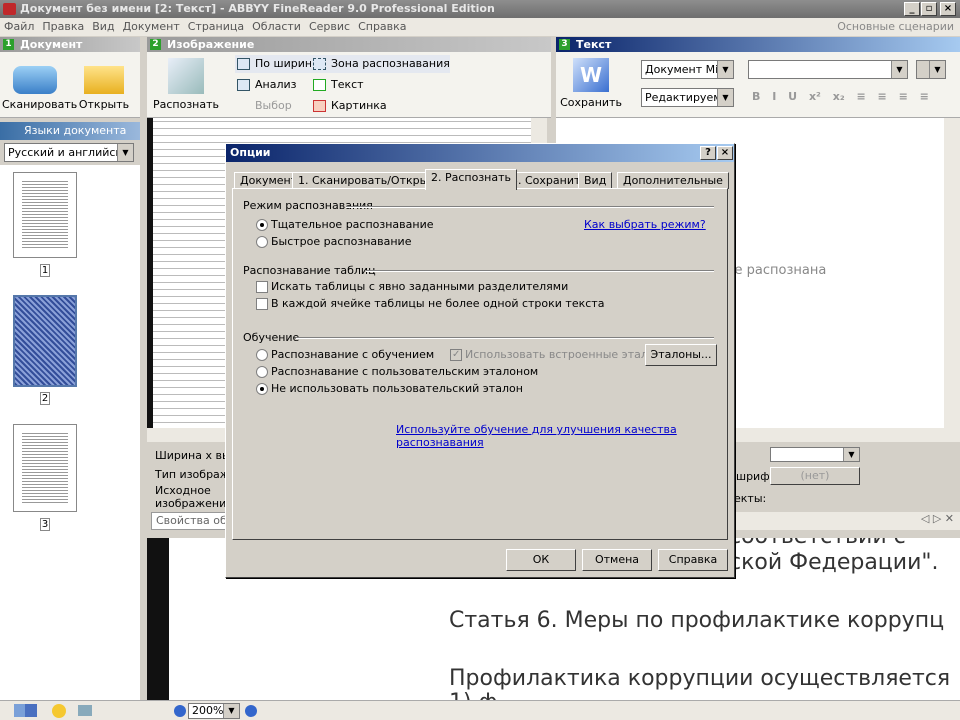  Describe the element at coordinates (480, 710) in the screenshot. I see `status-bar: 200% ▼` at that location.